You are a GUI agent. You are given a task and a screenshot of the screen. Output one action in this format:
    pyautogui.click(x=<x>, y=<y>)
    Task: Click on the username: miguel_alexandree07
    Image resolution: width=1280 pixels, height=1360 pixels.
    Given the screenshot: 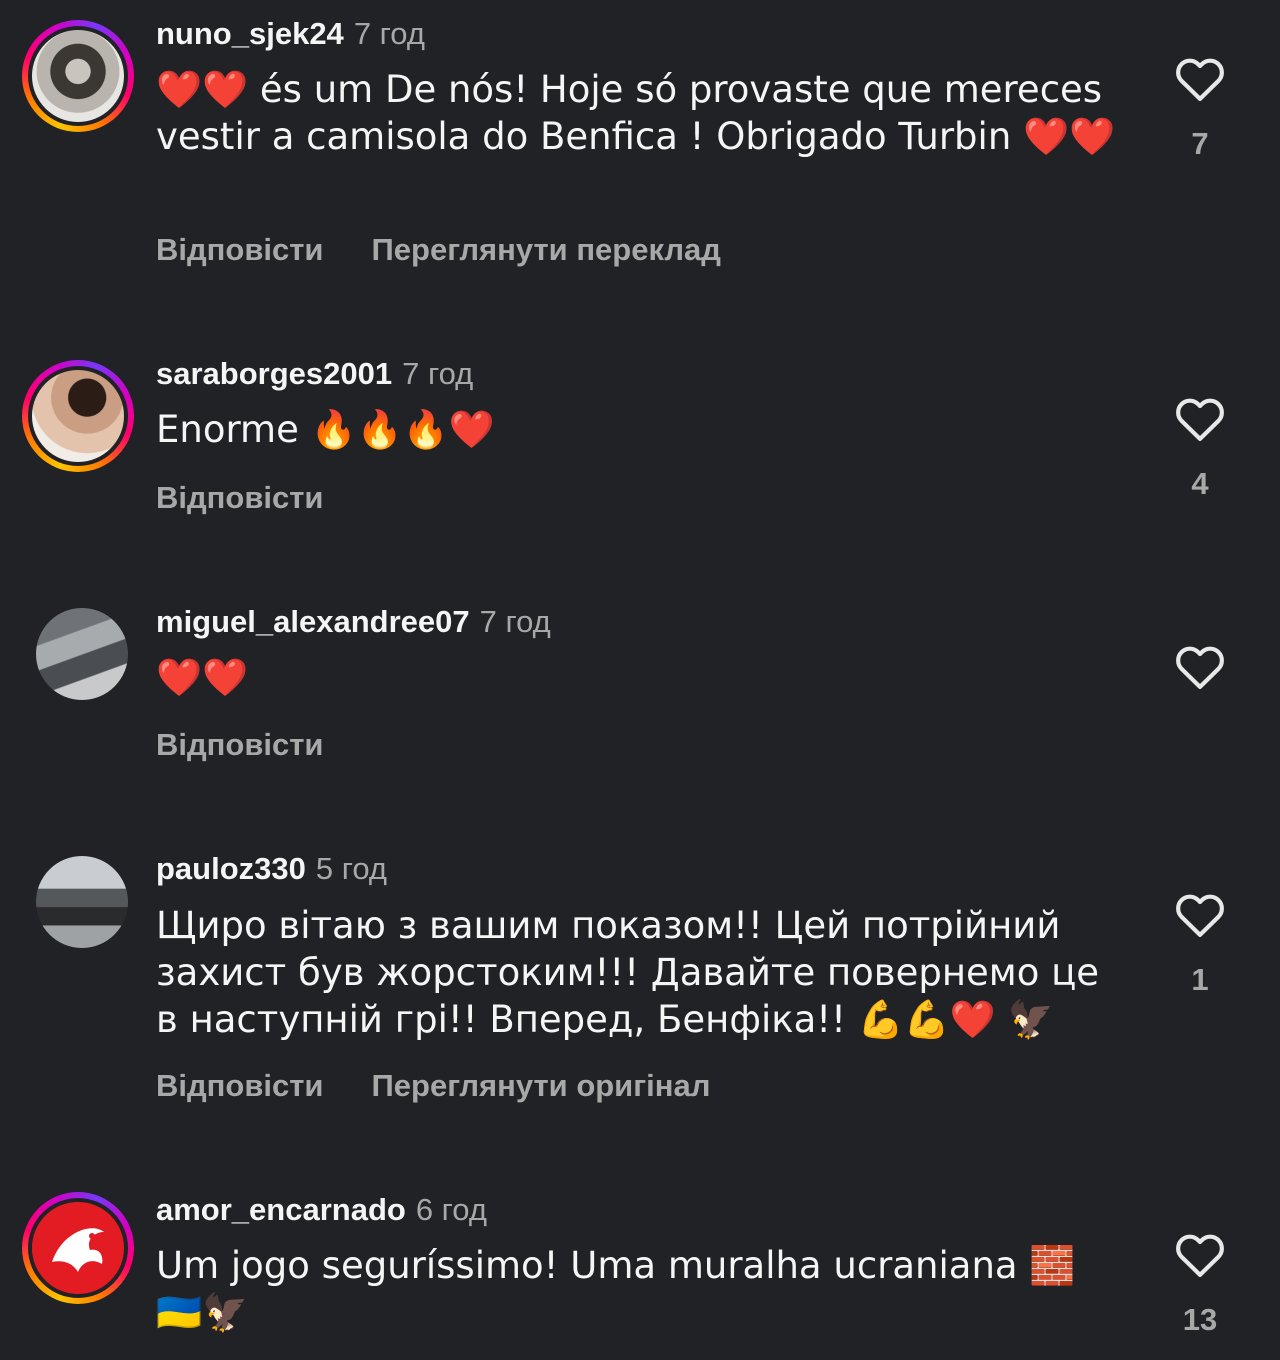 What is the action you would take?
    pyautogui.click(x=313, y=621)
    